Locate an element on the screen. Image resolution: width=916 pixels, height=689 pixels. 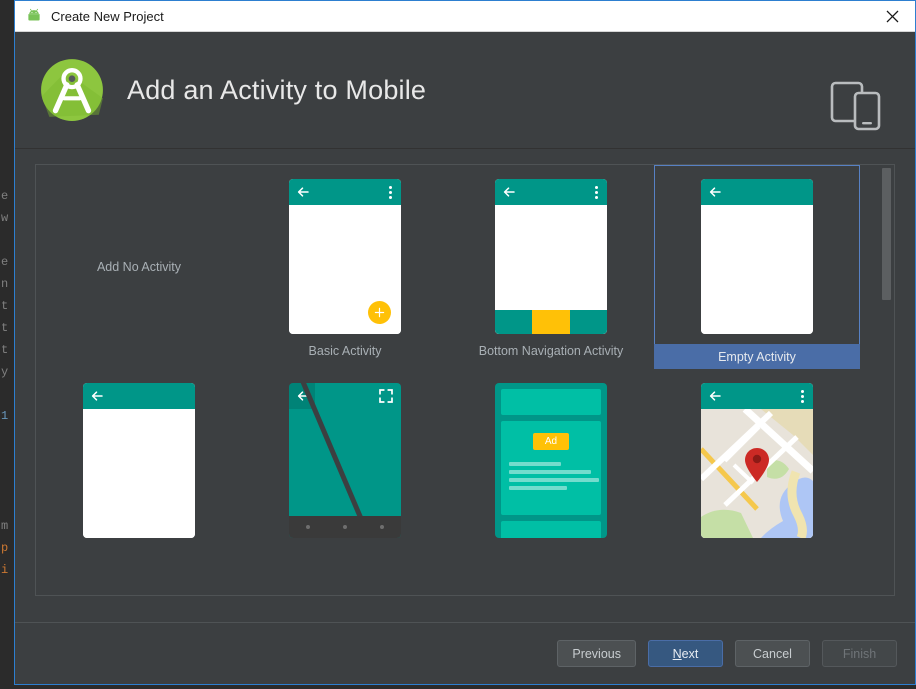
tablet-phone-icon is located at coordinates (855, 106).